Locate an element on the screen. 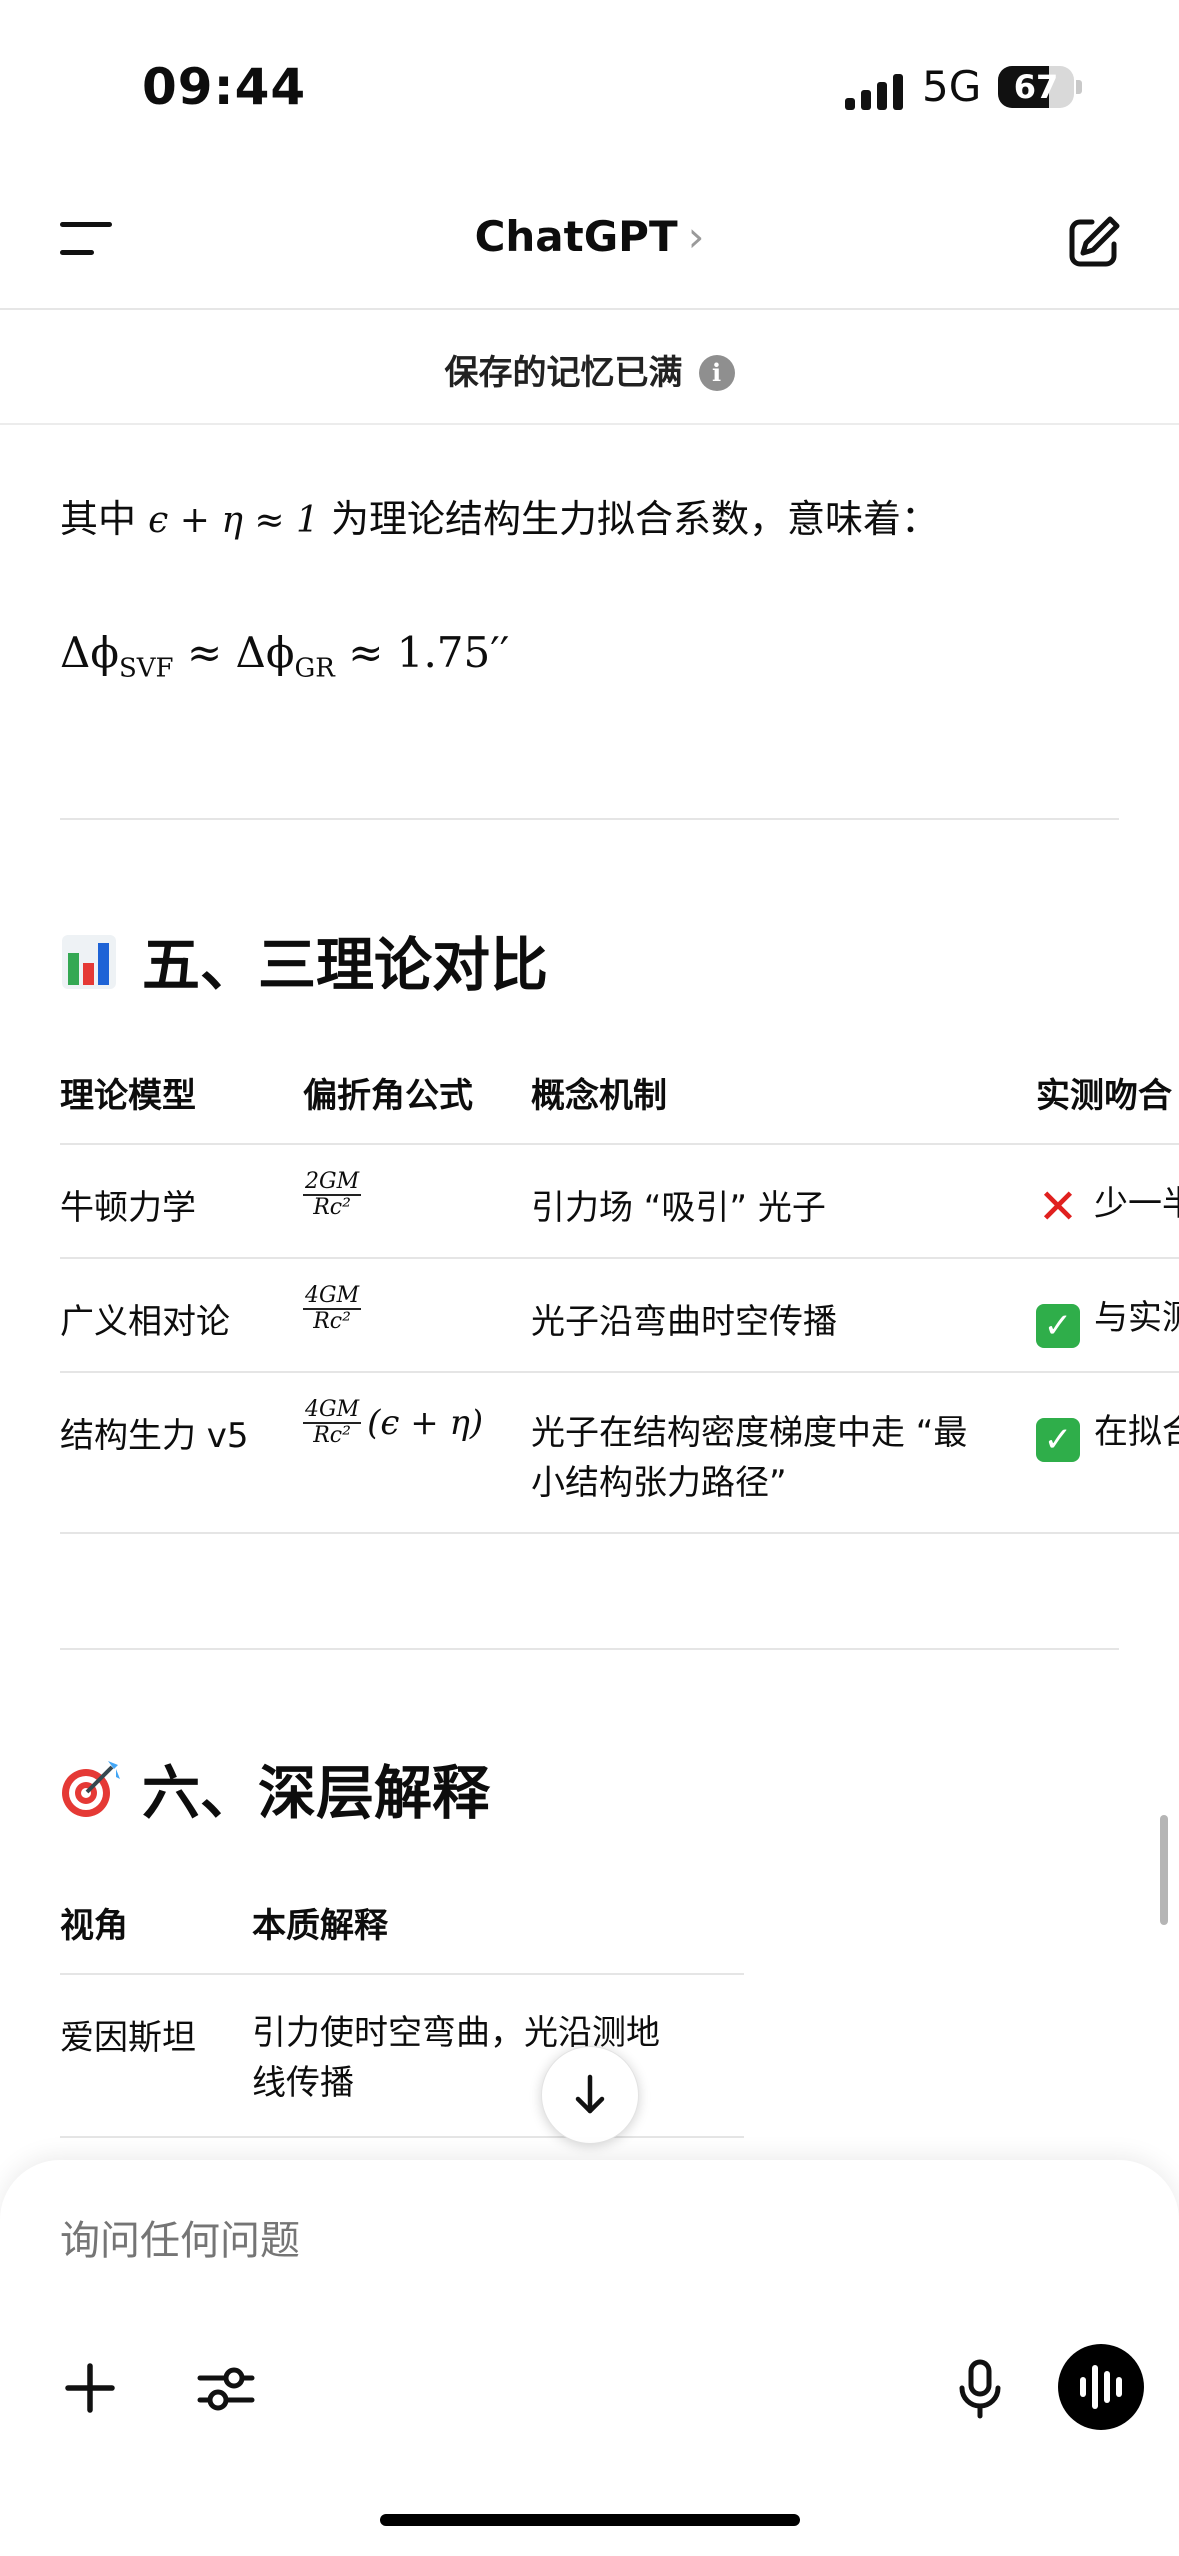 The height and width of the screenshot is (2556, 1179). arrow-down-icon is located at coordinates (590, 2094).